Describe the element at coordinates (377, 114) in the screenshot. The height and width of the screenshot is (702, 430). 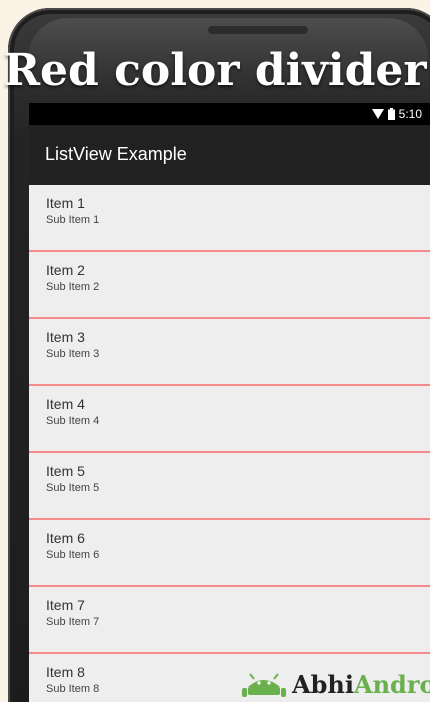
I see `wifi-icon` at that location.